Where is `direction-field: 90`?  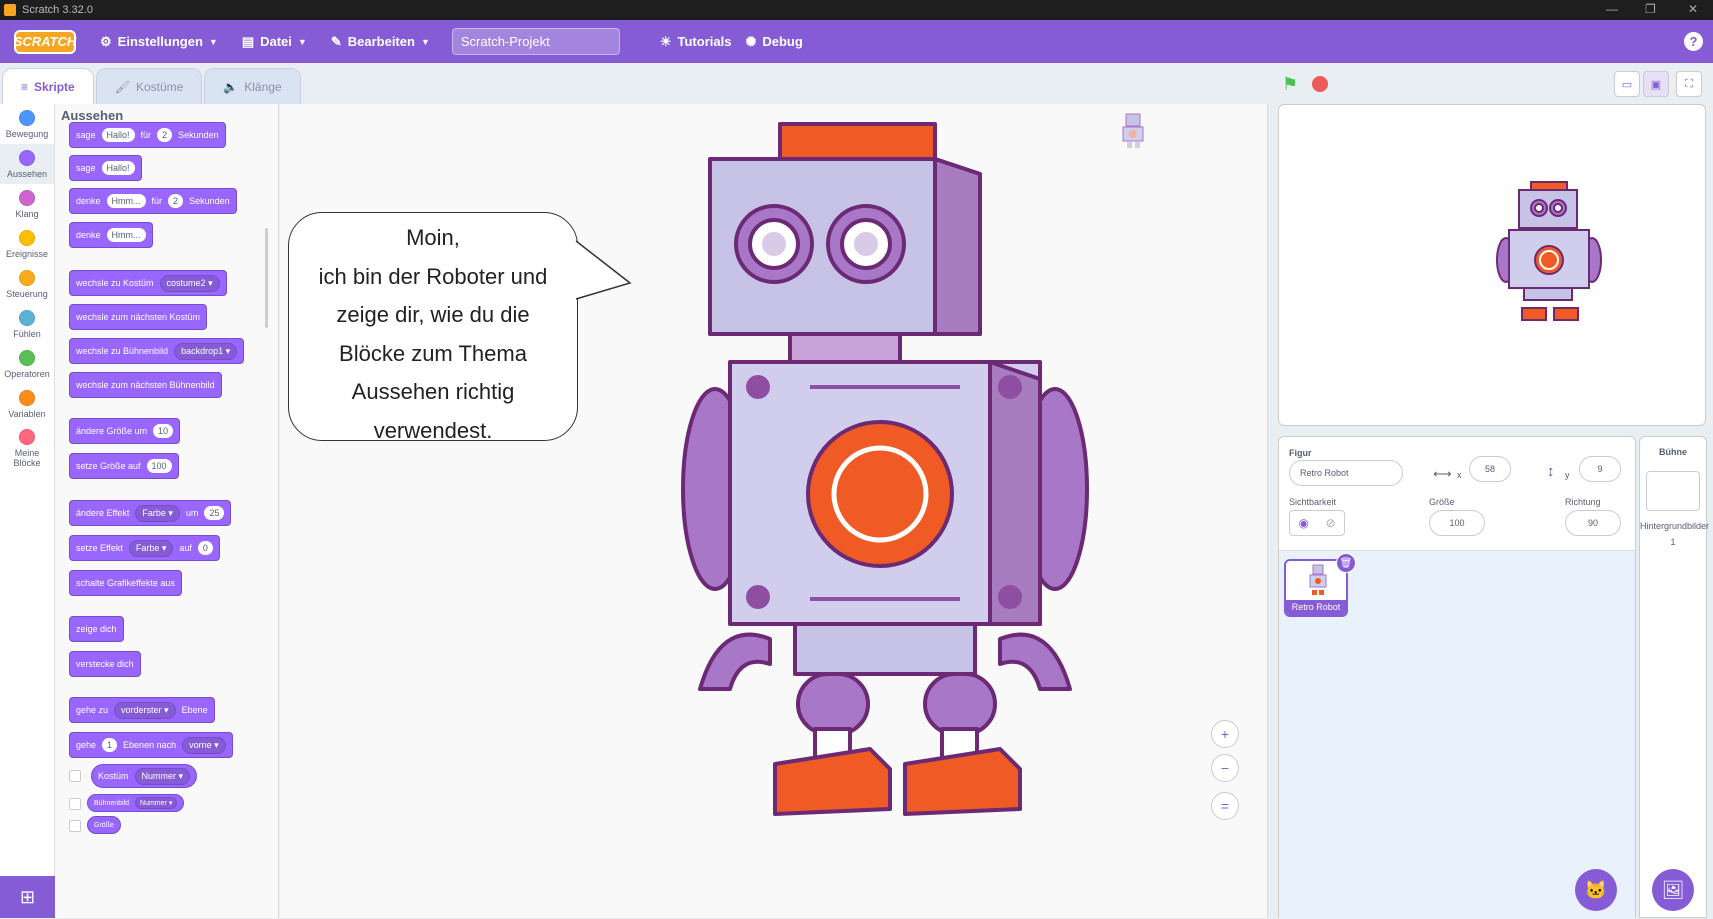 direction-field: 90 is located at coordinates (1593, 523).